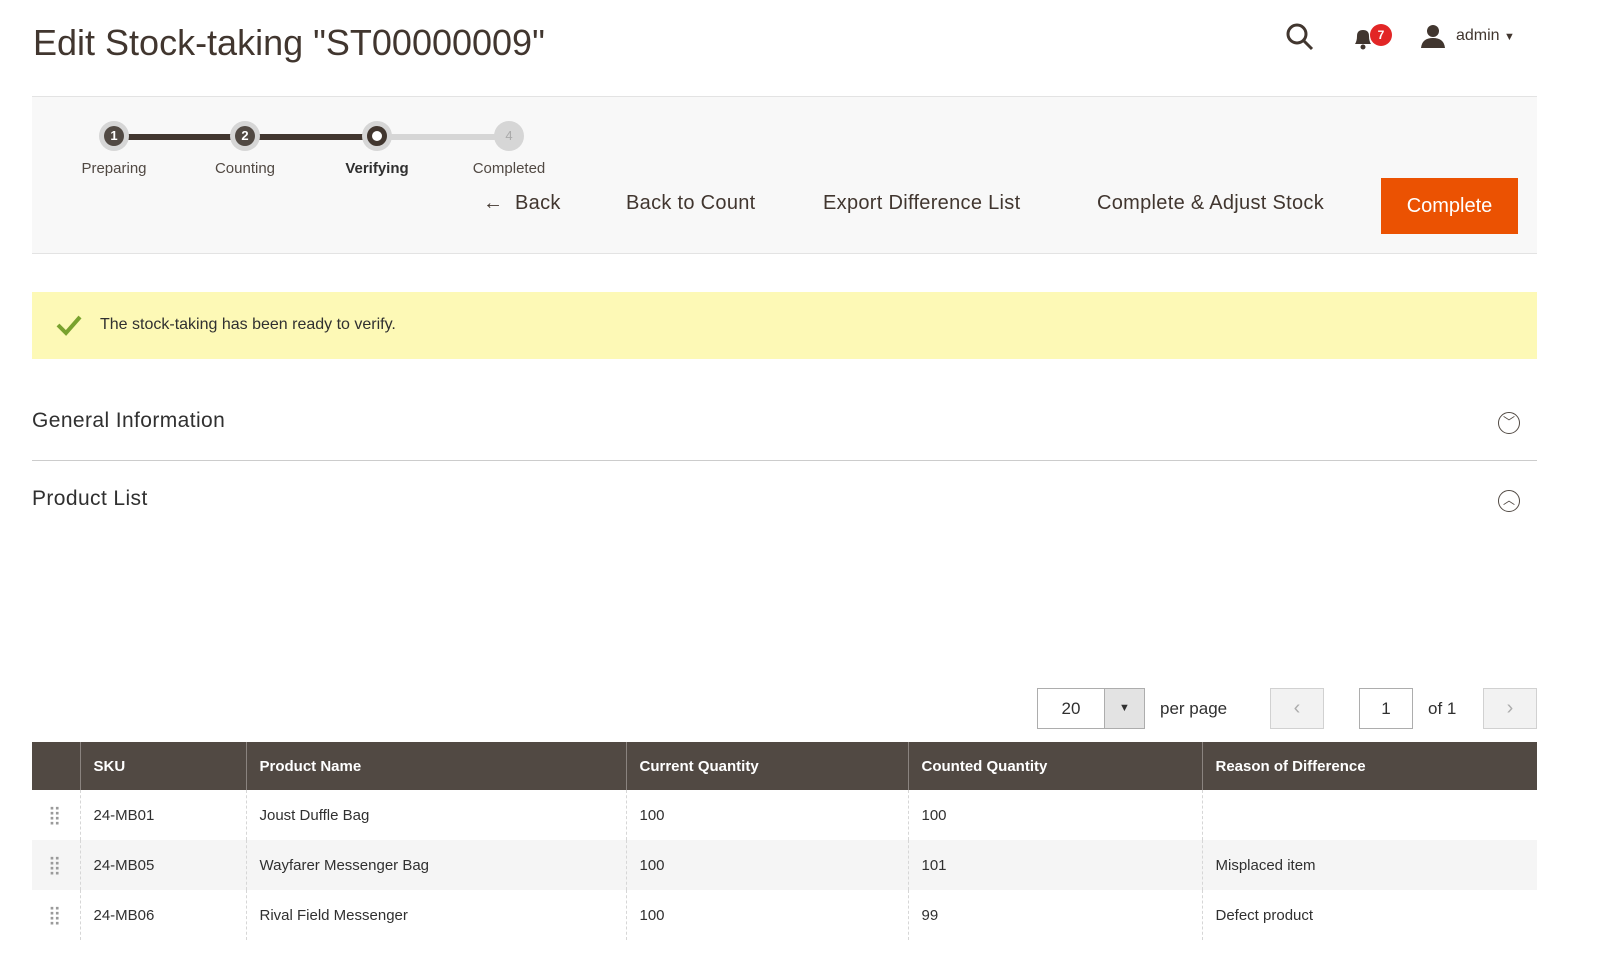  Describe the element at coordinates (493, 203) in the screenshot. I see `arrow-left-icon: ←` at that location.